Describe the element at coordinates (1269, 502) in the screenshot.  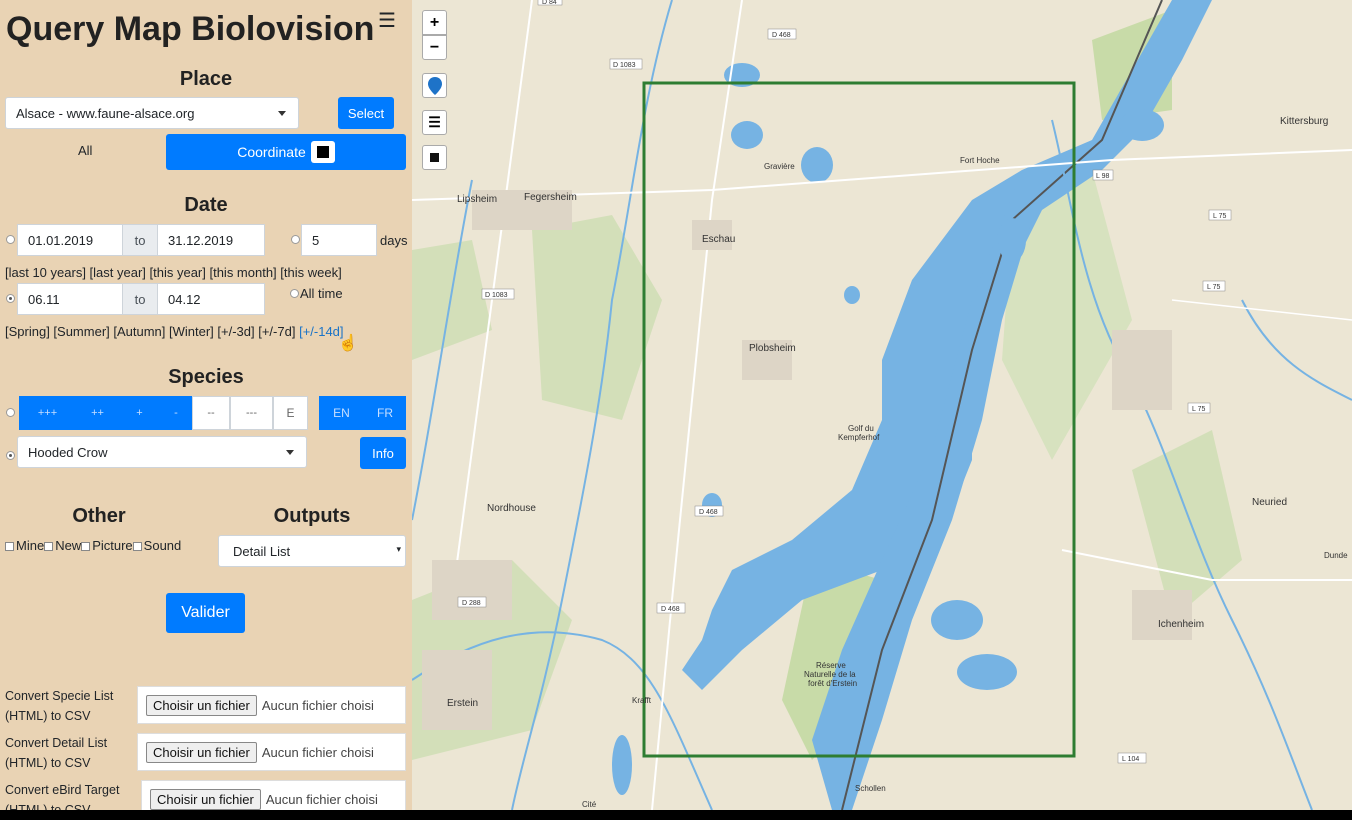
I see `place-label: Neuried` at that location.